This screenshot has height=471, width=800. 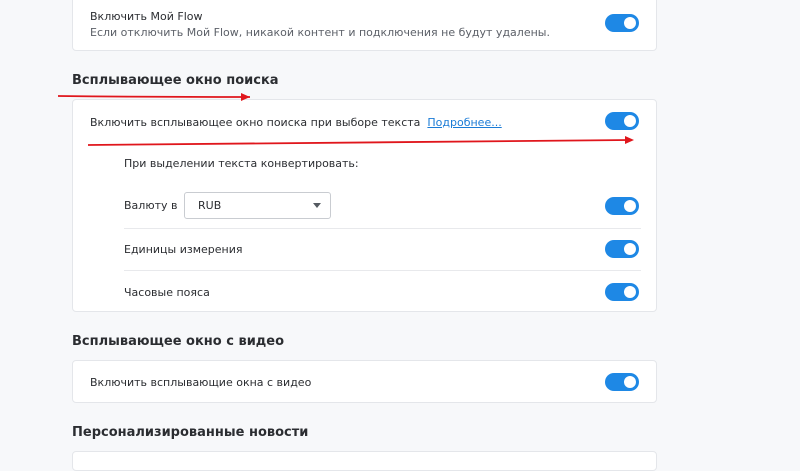 What do you see at coordinates (151, 205) in the screenshot?
I see `currency-label: Валюту в` at bounding box center [151, 205].